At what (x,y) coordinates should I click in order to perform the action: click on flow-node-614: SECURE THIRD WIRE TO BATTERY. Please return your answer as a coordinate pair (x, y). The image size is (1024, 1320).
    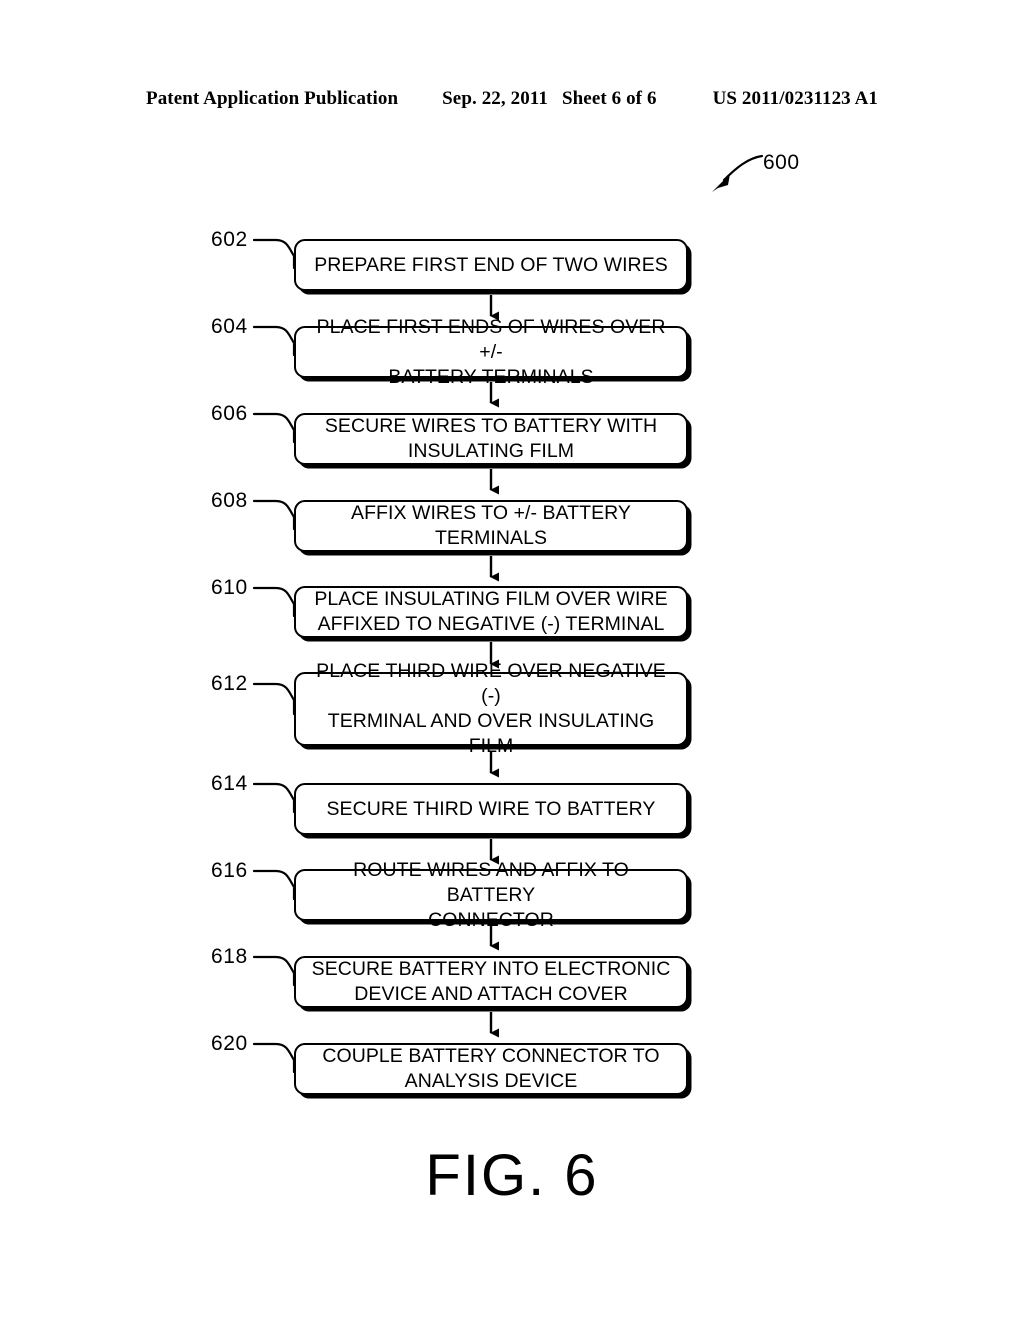
    Looking at the image, I should click on (491, 809).